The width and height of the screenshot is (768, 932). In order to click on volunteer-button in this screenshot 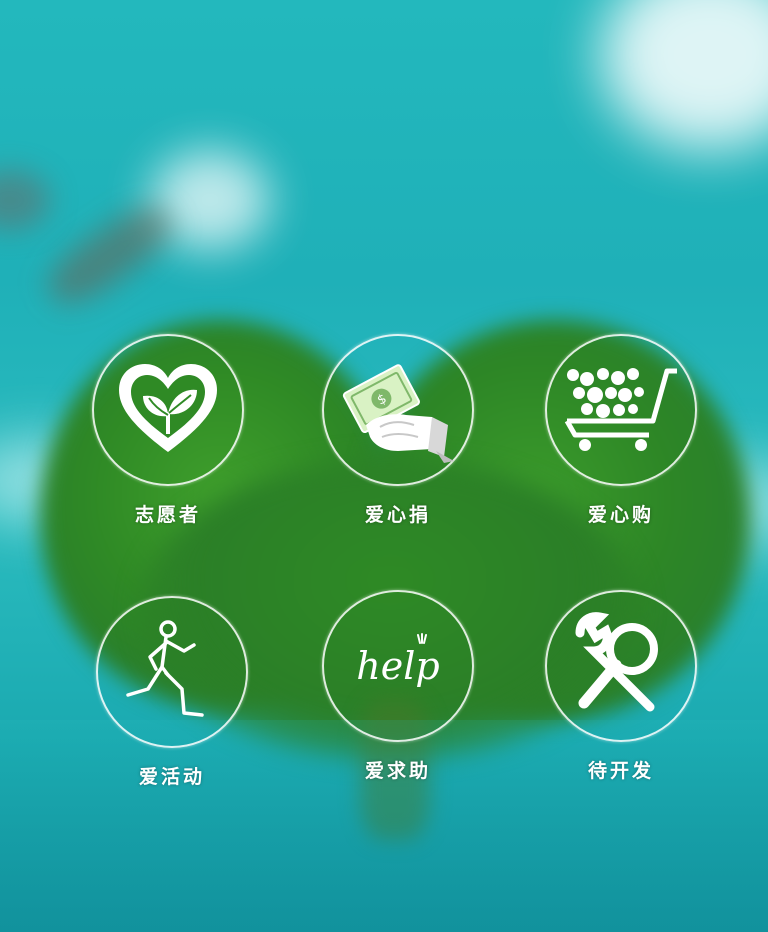, I will do `click(168, 410)`.